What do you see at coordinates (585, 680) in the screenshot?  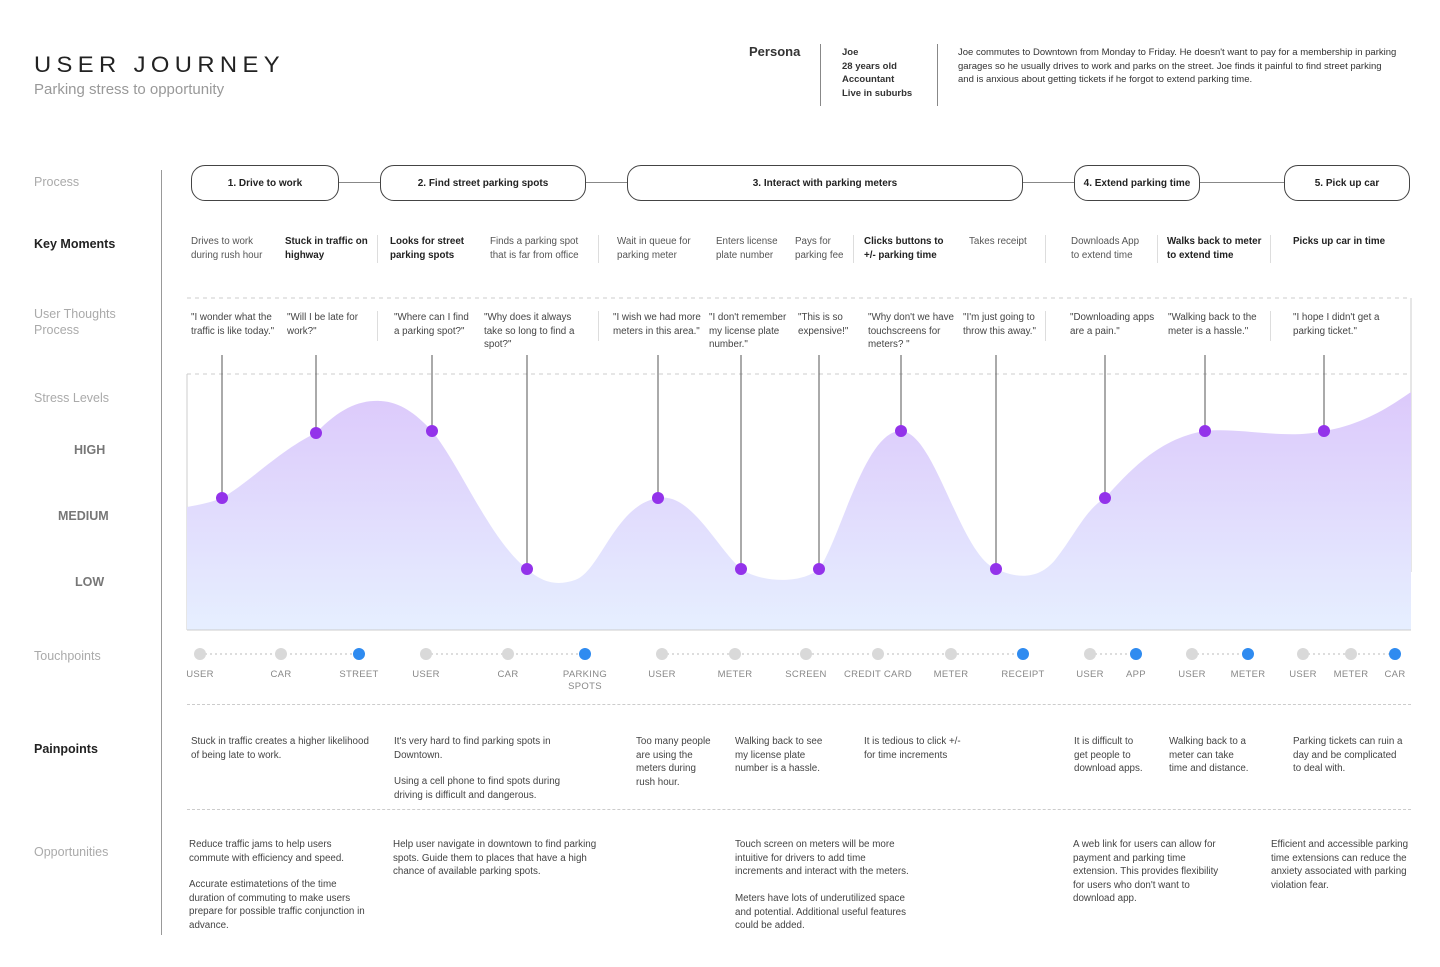 I see `touchpoint-label: PARKING SPOTS` at bounding box center [585, 680].